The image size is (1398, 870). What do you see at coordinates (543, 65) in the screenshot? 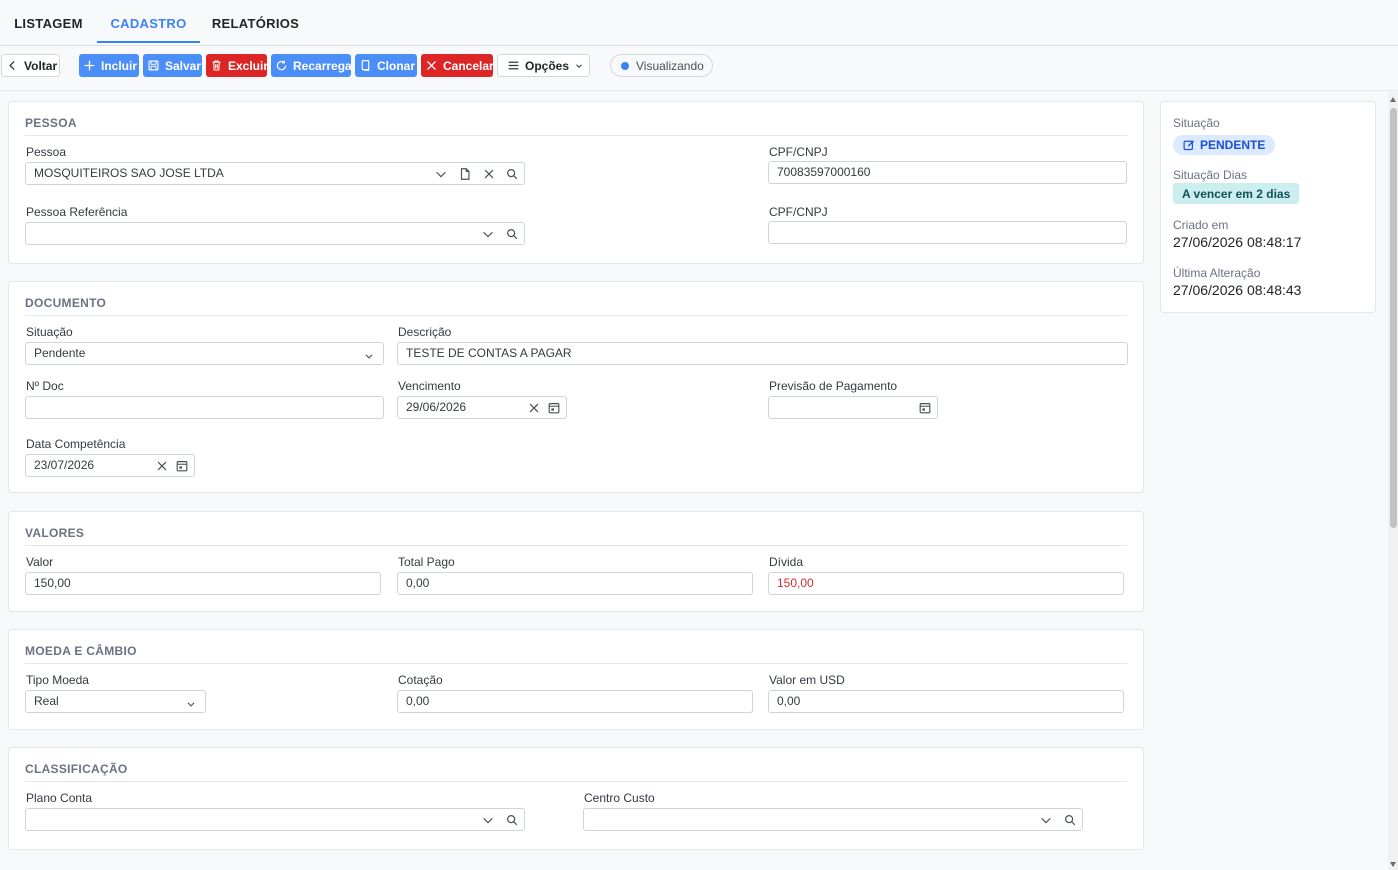
I see `opcoes-button: Opções` at bounding box center [543, 65].